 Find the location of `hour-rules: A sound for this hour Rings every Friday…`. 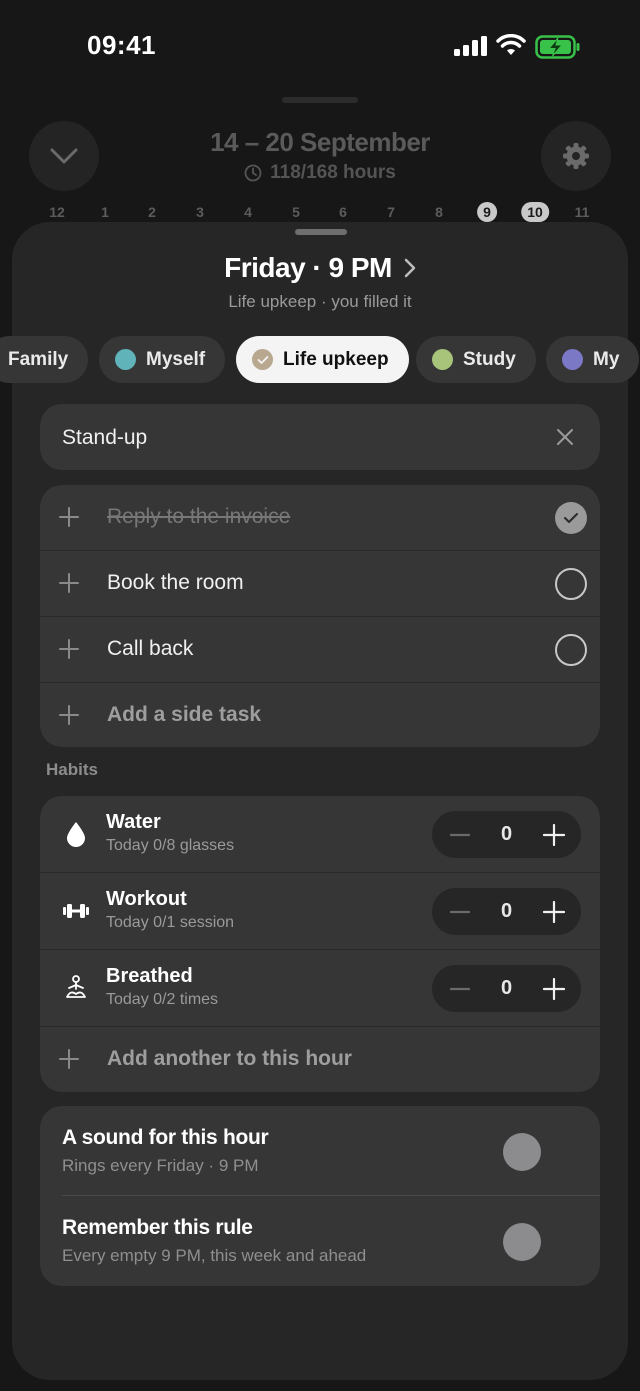

hour-rules: A sound for this hour Rings every Friday… is located at coordinates (320, 1196).